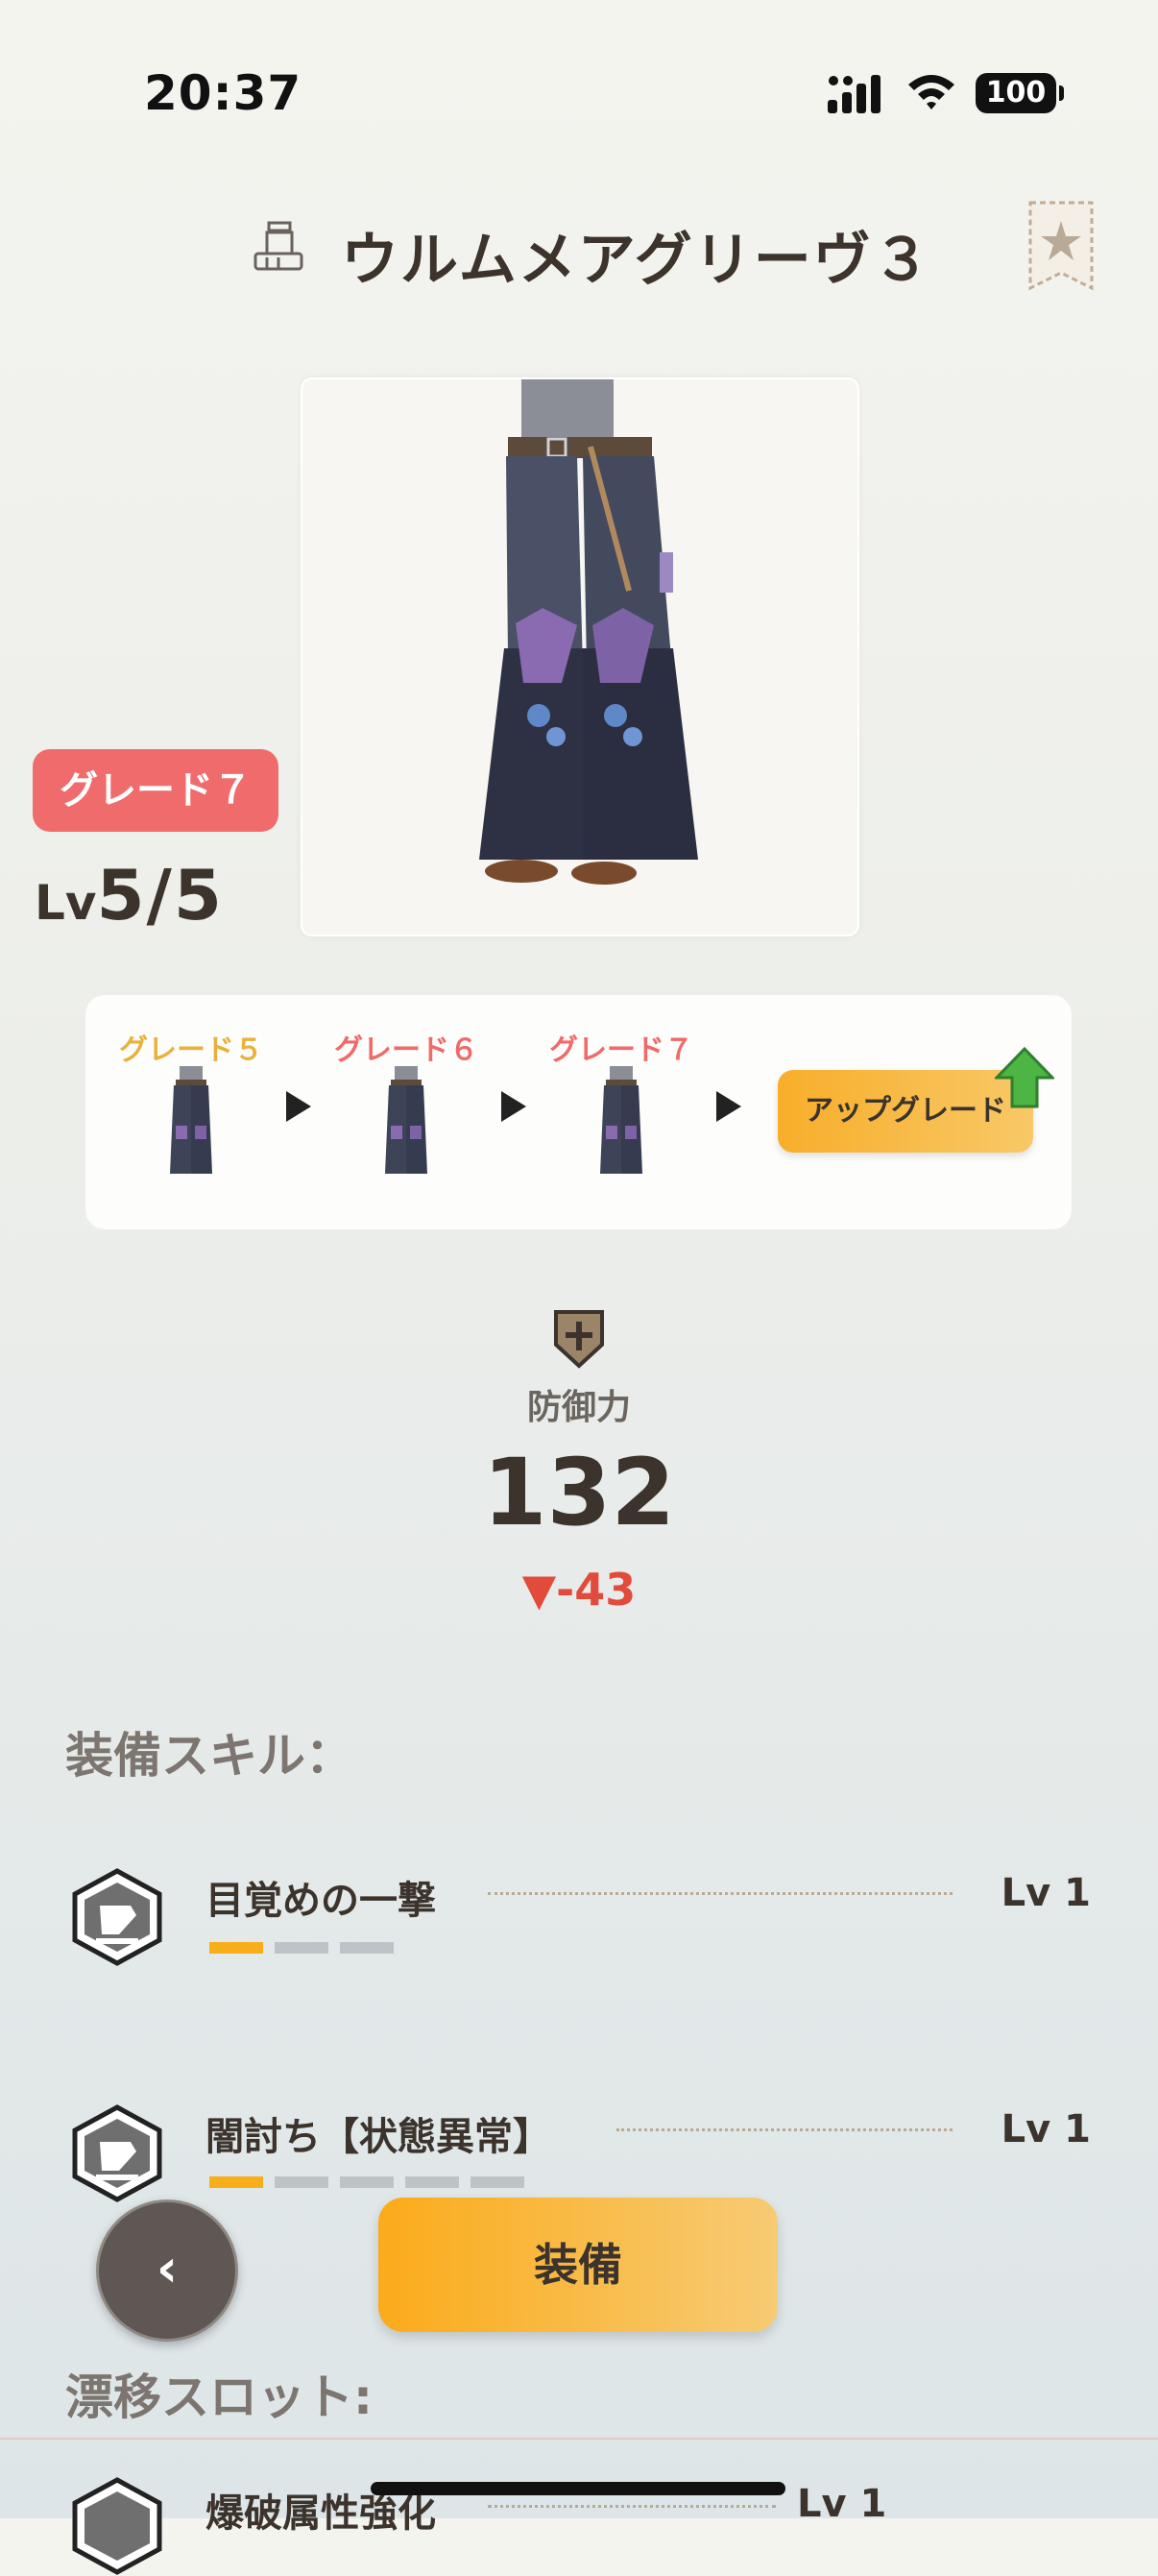 The image size is (1158, 2576). Describe the element at coordinates (621, 1050) in the screenshot. I see `grade-step-label: グレード７` at that location.